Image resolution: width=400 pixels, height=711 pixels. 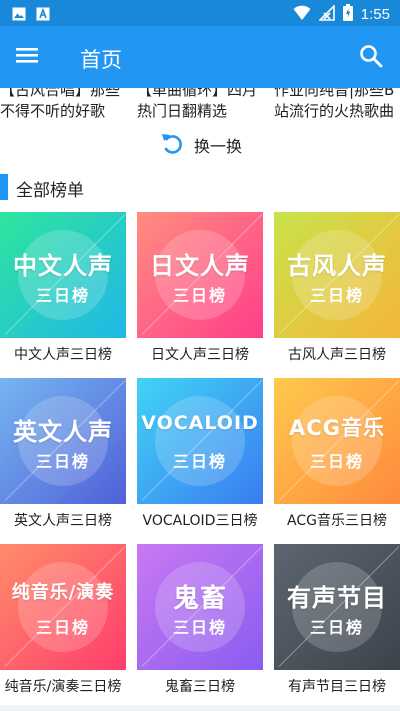 I want to click on refresh-icon, so click(x=172, y=145).